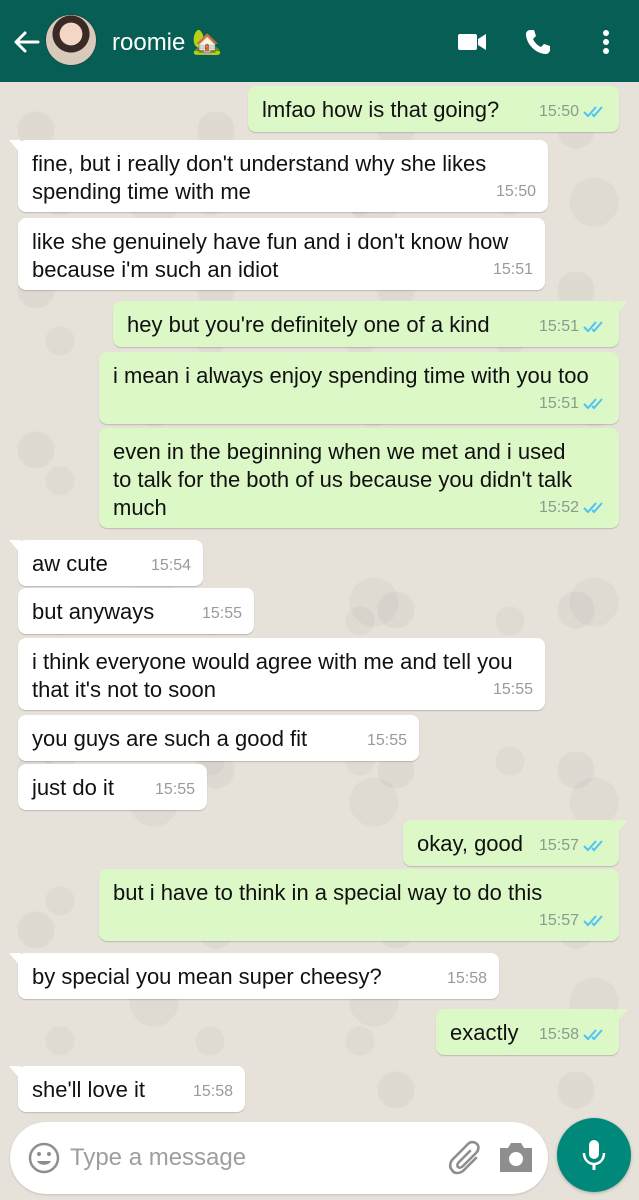 Image resolution: width=639 pixels, height=1200 pixels. I want to click on message-bubble: by special you mean super cheesy? 15:58, so click(254, 976).